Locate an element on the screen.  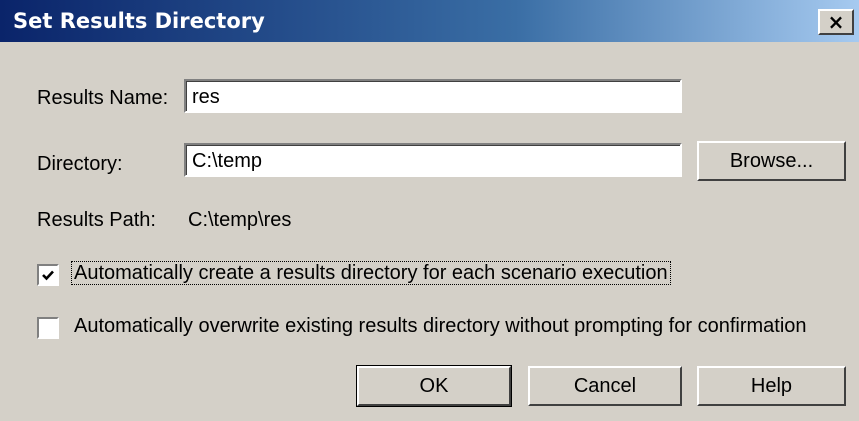
directory-value: C:\temp is located at coordinates (227, 161).